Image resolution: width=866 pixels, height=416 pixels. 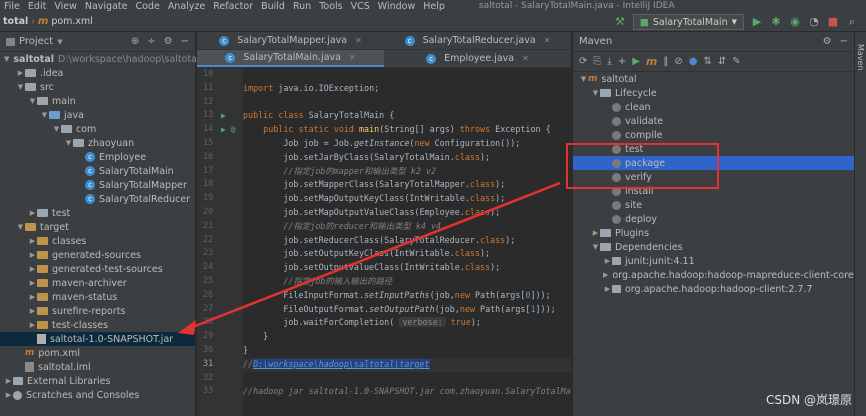 I want to click on coverage-icon: ◉, so click(x=795, y=22).